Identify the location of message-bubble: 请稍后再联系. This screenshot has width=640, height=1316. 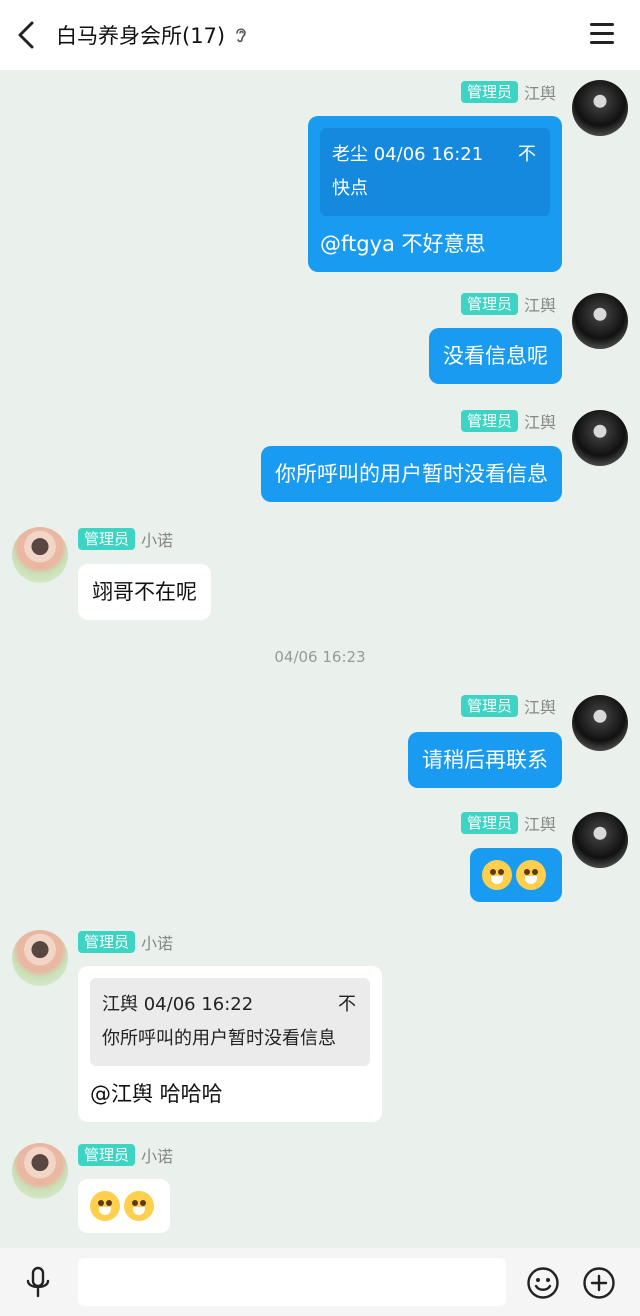
(485, 760).